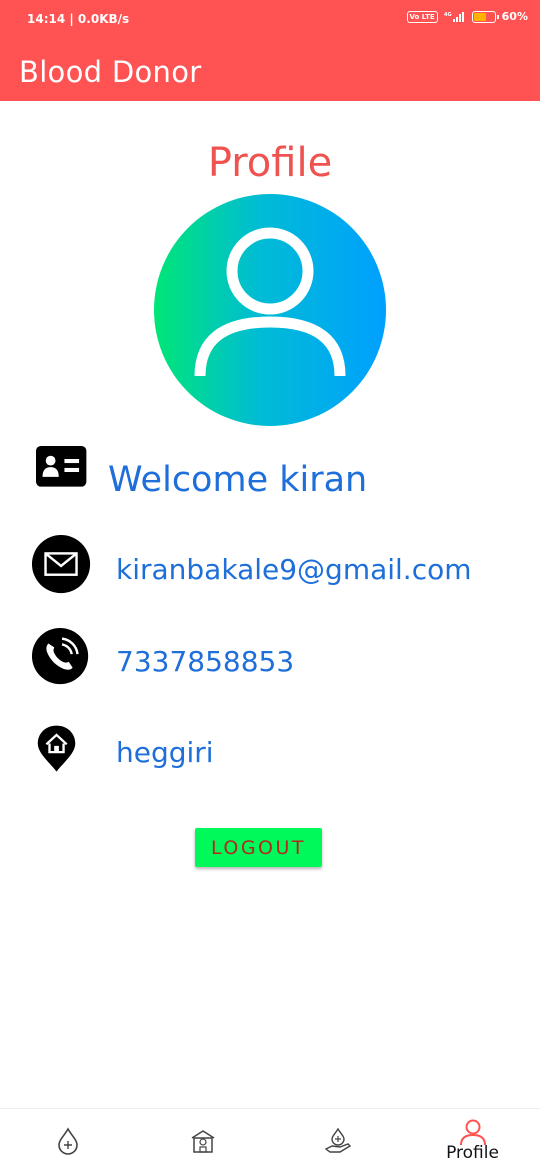 The height and width of the screenshot is (1171, 540). I want to click on profile-icon, so click(472, 1132).